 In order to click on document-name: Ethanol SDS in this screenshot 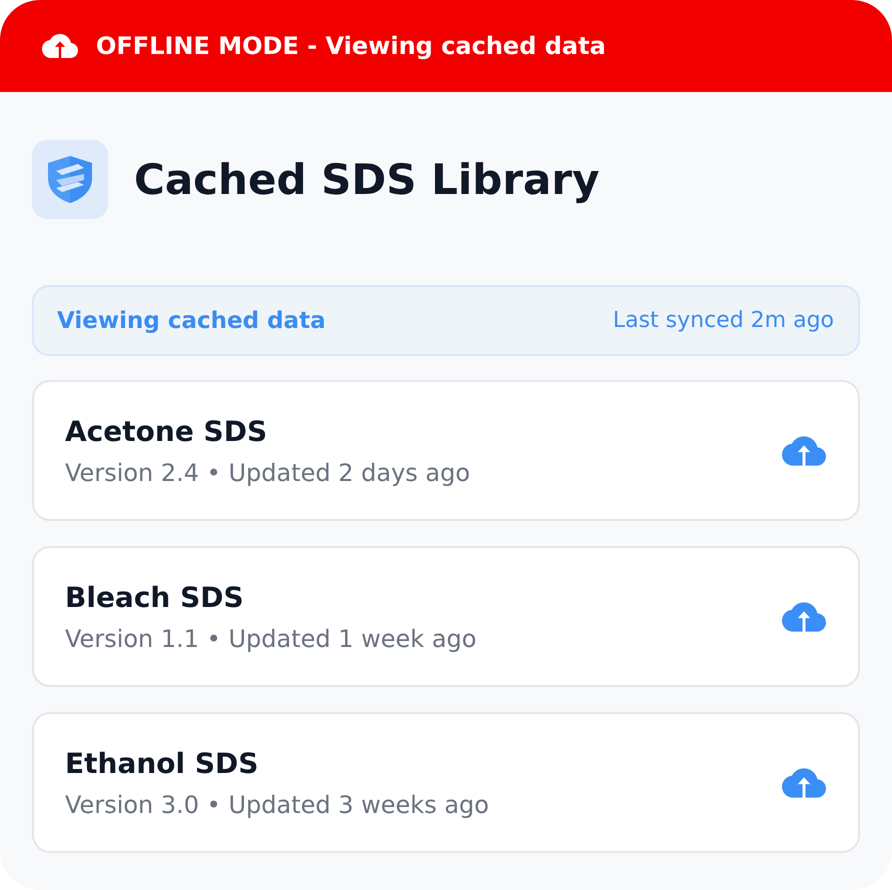, I will do `click(162, 763)`.